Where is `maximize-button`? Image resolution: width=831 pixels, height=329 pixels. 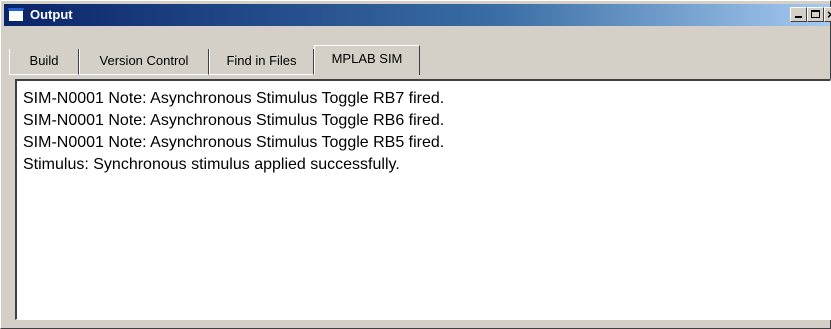 maximize-button is located at coordinates (815, 14).